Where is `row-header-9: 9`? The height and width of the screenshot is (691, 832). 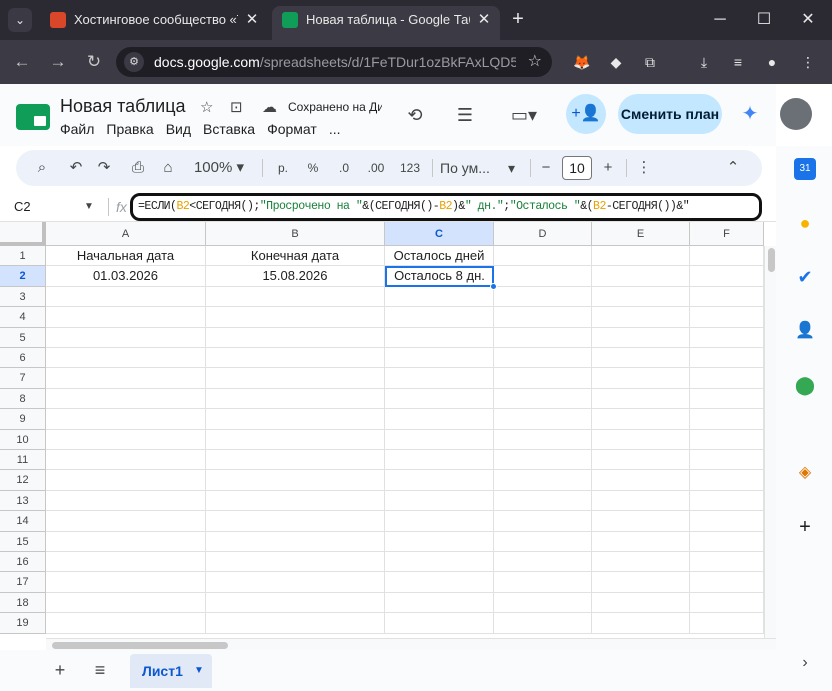
row-header-9: 9 is located at coordinates (23, 419).